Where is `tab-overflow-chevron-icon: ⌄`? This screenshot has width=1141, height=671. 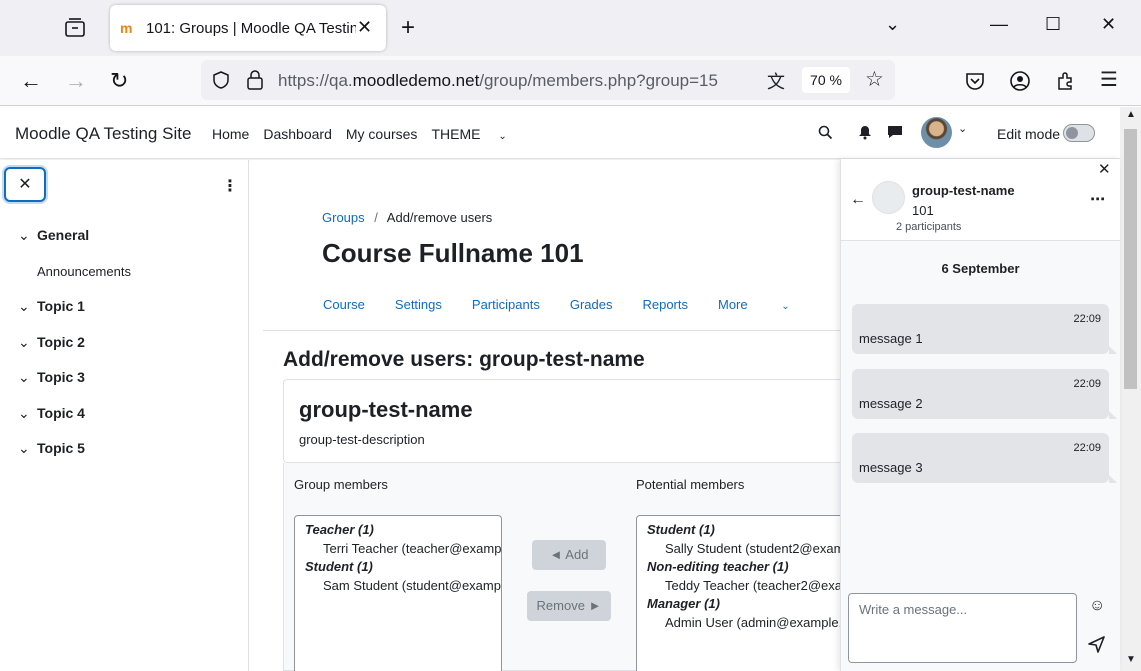
tab-overflow-chevron-icon: ⌄ is located at coordinates (892, 24).